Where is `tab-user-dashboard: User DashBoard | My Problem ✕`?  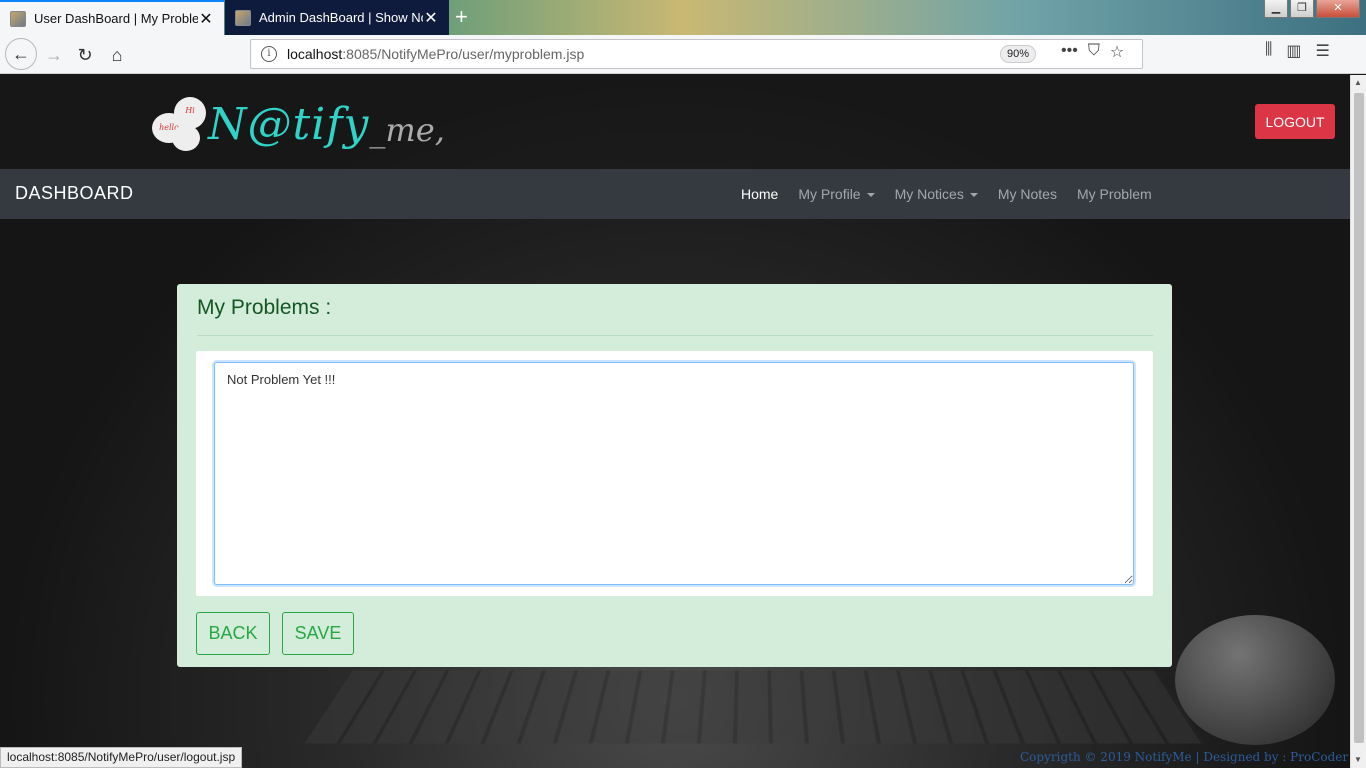
tab-user-dashboard: User DashBoard | My Problem ✕ is located at coordinates (112, 17).